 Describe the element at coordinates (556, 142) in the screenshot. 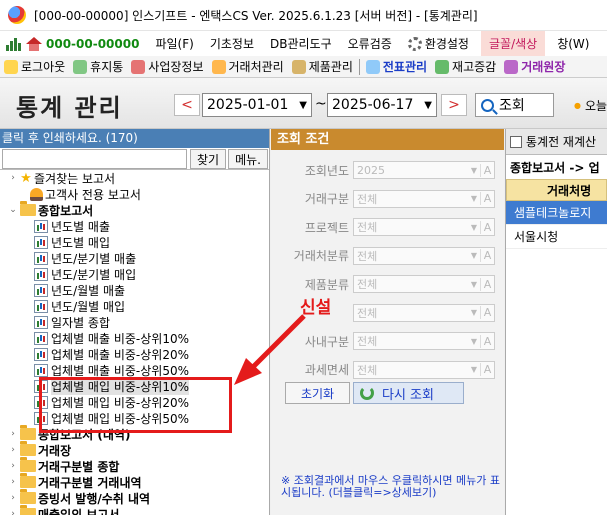

I see `recalc-tab: 통계전 재계산` at that location.